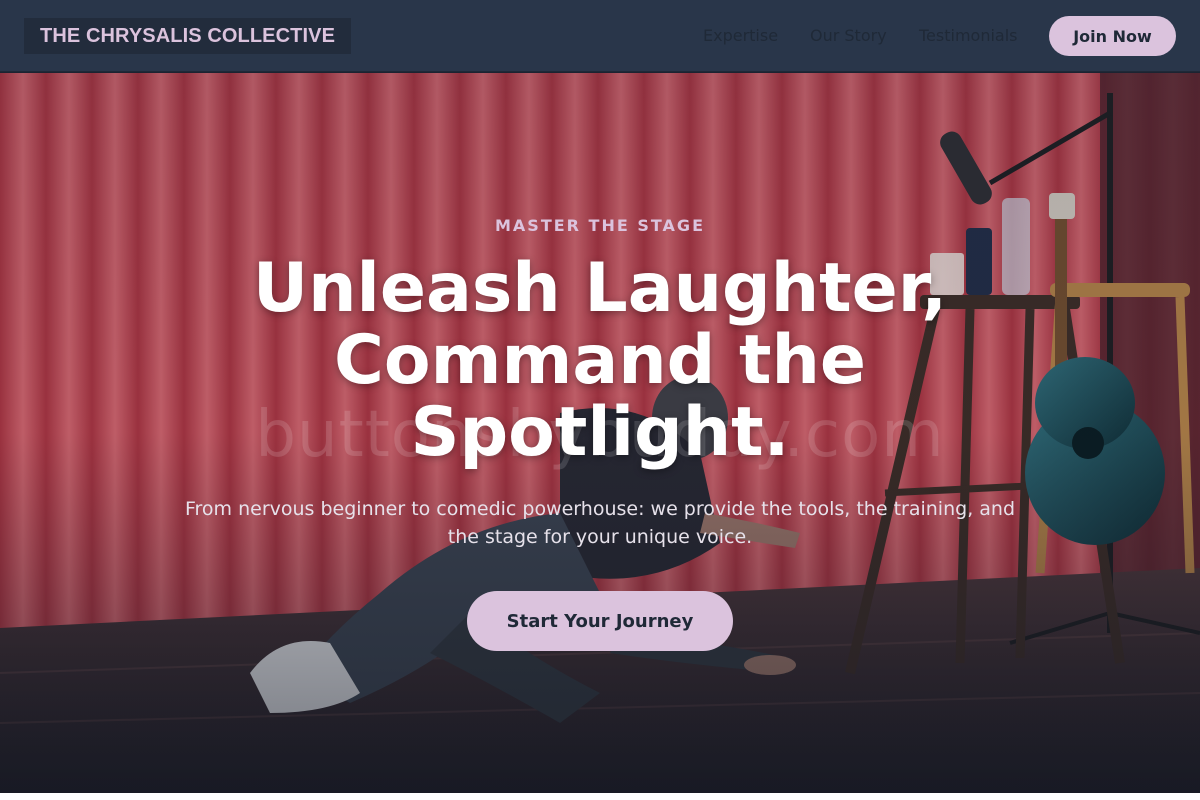  Describe the element at coordinates (188, 36) in the screenshot. I see `site-logo: THE CHRYSALIS COLLECTIVE` at that location.